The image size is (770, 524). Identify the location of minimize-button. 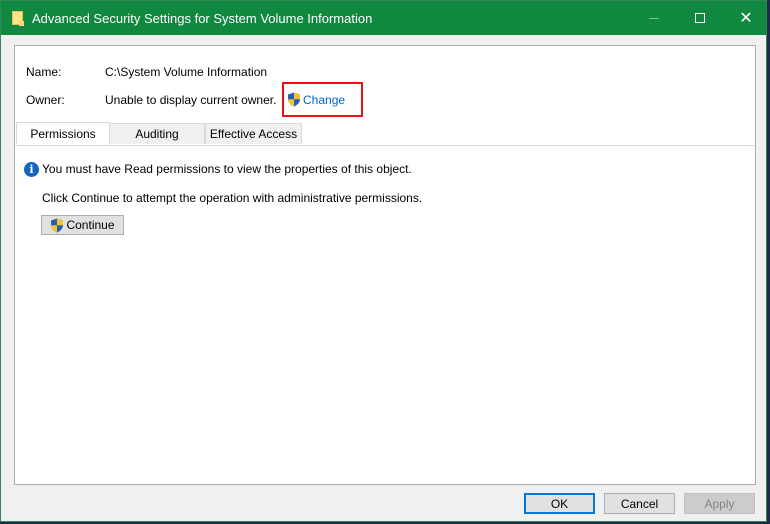
(654, 18).